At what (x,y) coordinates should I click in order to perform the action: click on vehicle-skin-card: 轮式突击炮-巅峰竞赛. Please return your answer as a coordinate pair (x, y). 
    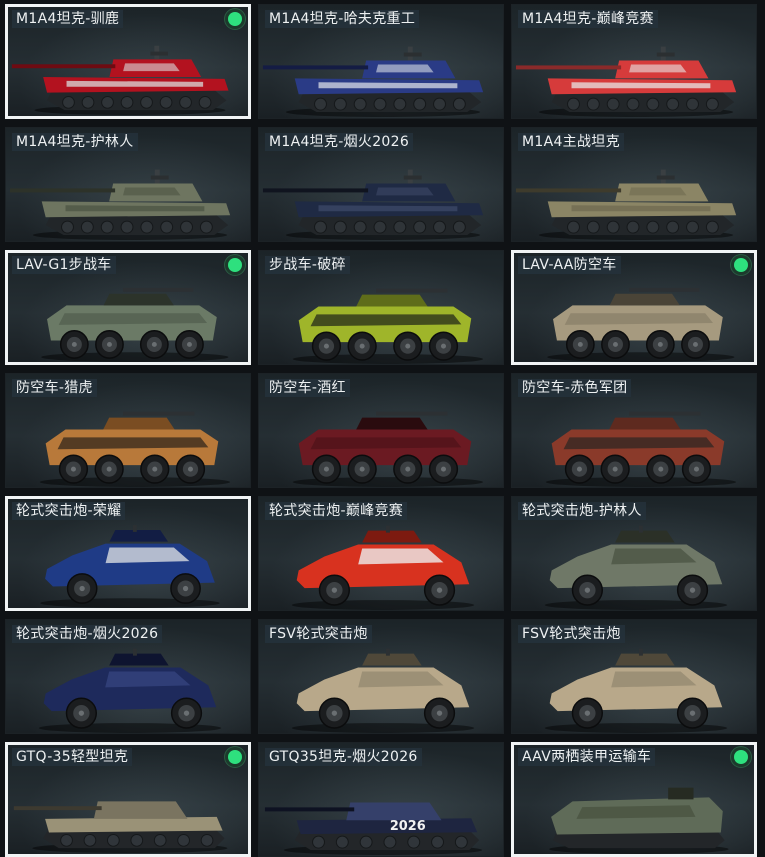
    Looking at the image, I should click on (381, 553).